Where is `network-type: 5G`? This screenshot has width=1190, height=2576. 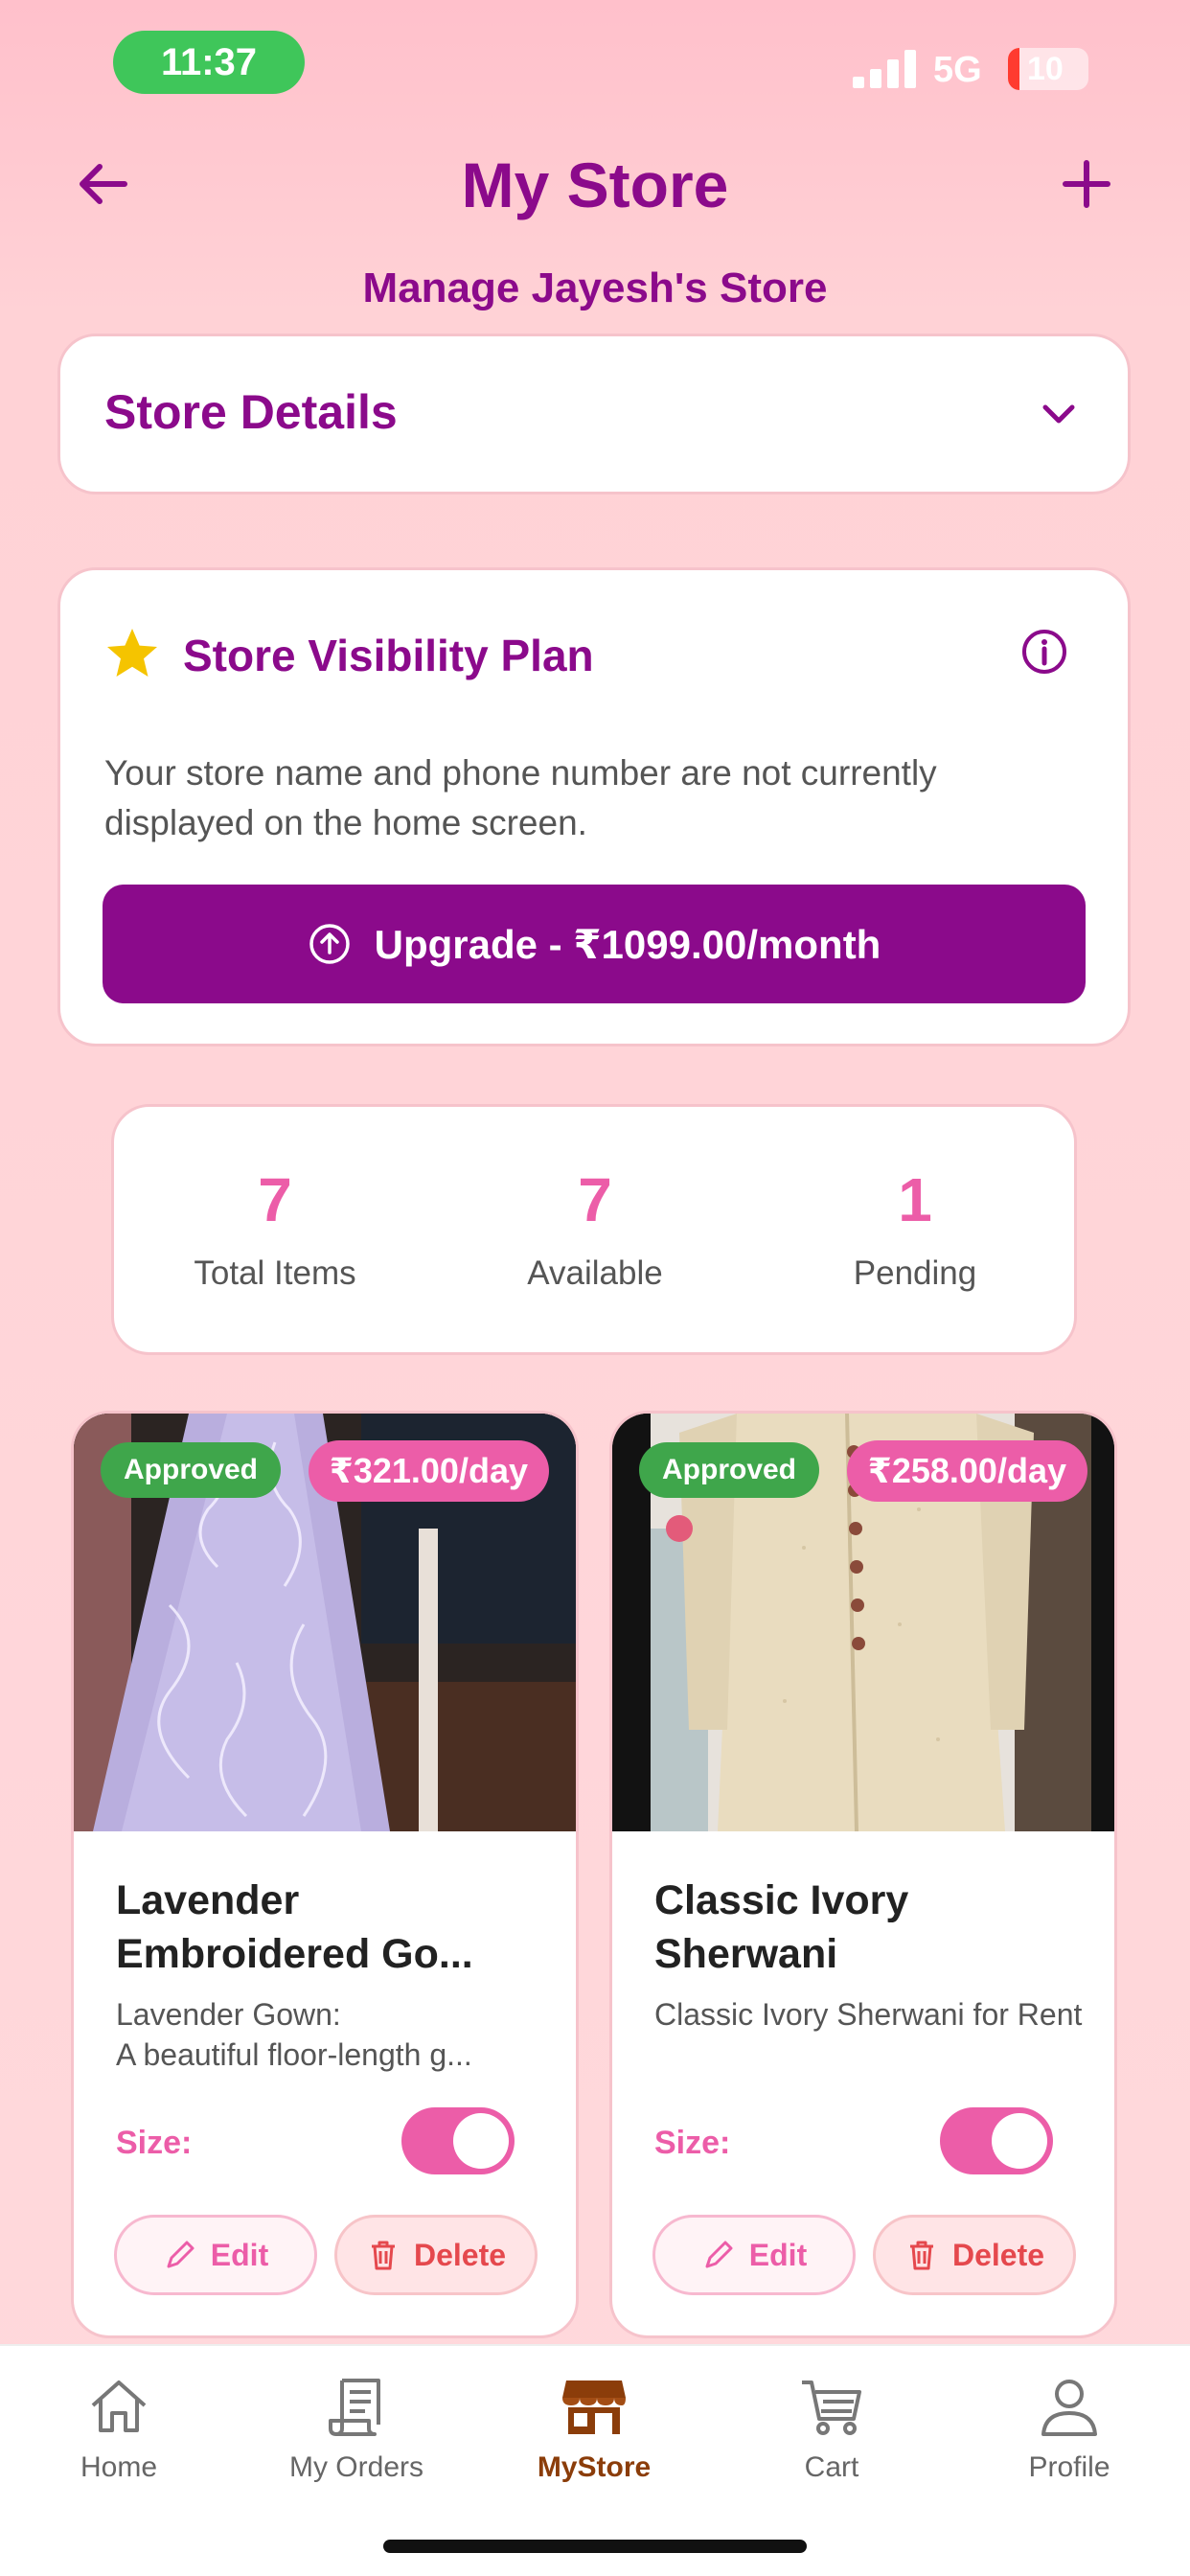 network-type: 5G is located at coordinates (958, 70).